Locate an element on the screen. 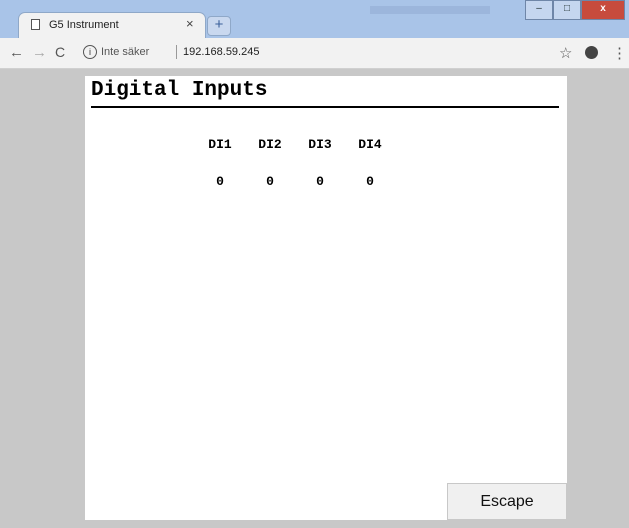  di1-value: 0 is located at coordinates (220, 181).